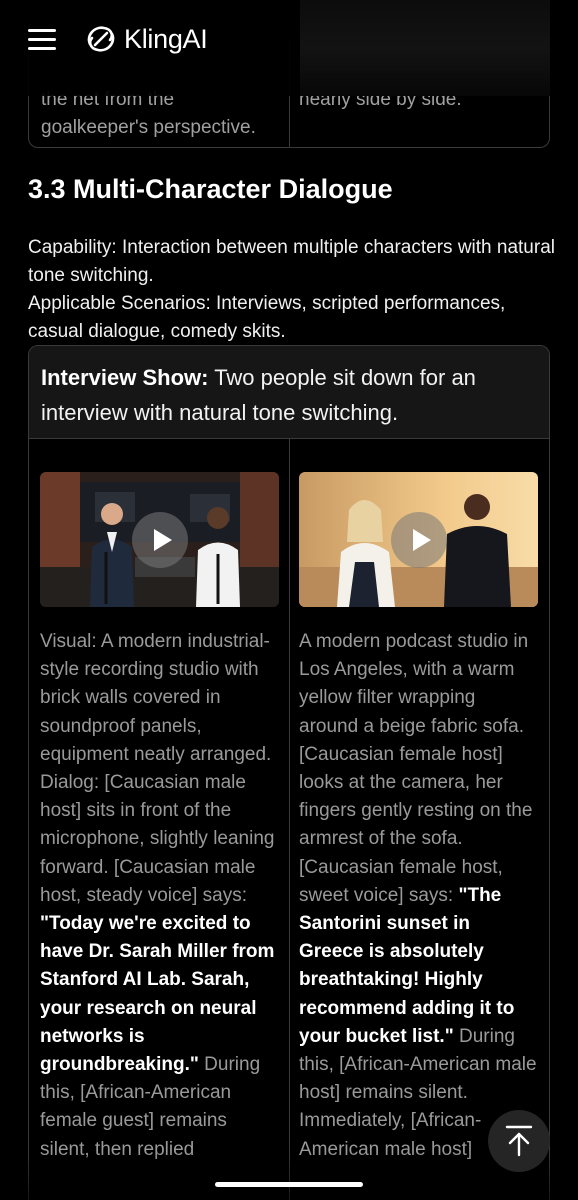 This screenshot has width=578, height=1200. I want to click on video-thumbnail-podcast, so click(418, 539).